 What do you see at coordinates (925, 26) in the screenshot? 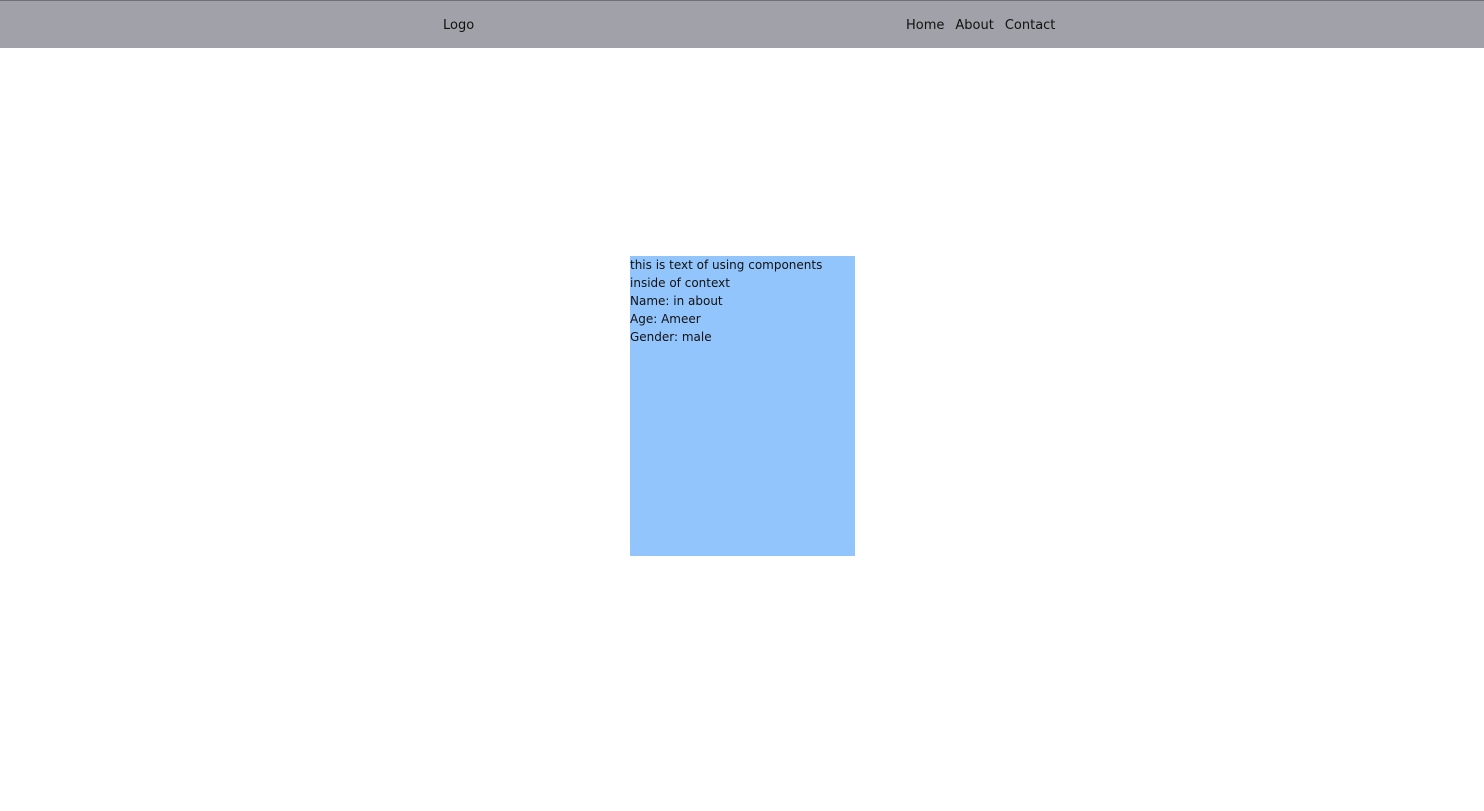
I see `nav-link-home: Home` at bounding box center [925, 26].